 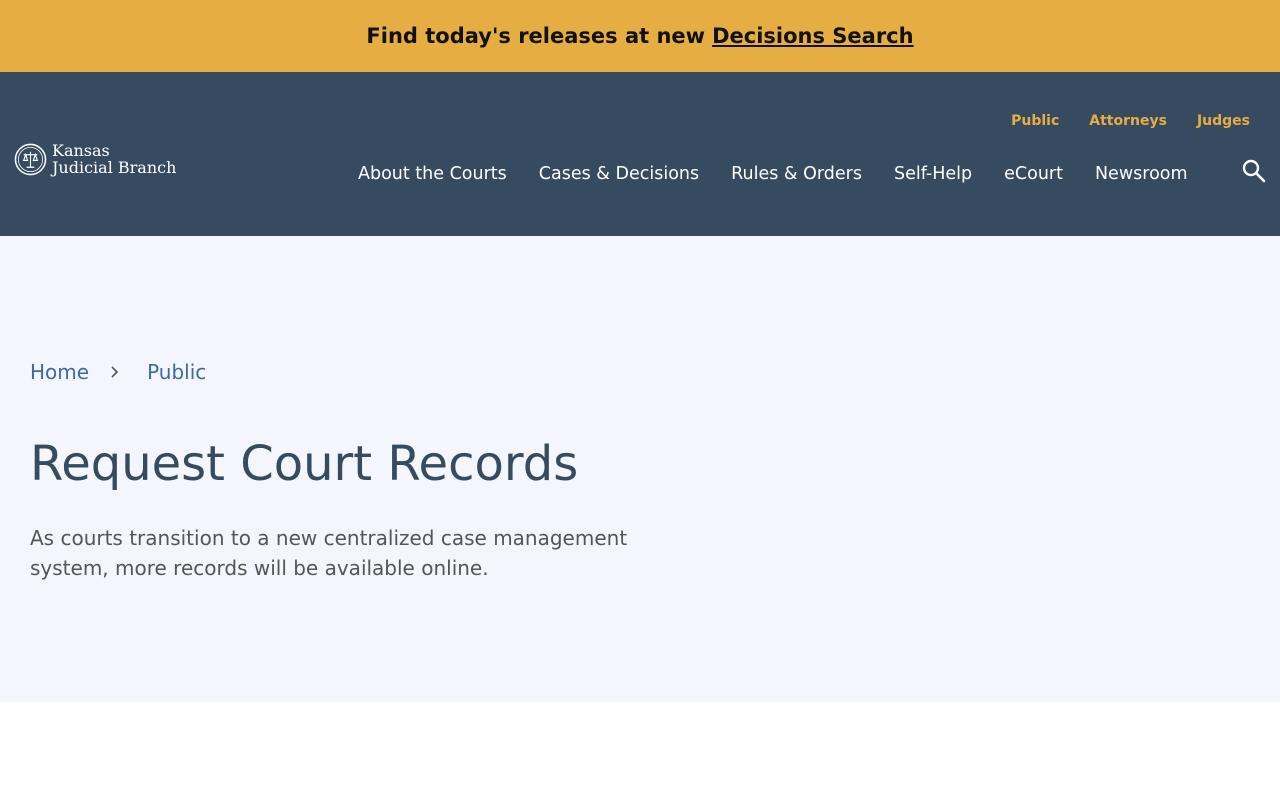 What do you see at coordinates (176, 372) in the screenshot?
I see `breadcrumb-public: Public` at bounding box center [176, 372].